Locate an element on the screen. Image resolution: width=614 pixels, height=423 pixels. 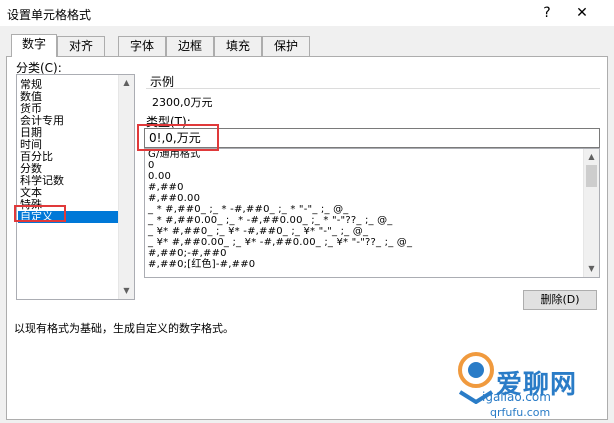
custom-highlight-box is located at coordinates (40, 213).